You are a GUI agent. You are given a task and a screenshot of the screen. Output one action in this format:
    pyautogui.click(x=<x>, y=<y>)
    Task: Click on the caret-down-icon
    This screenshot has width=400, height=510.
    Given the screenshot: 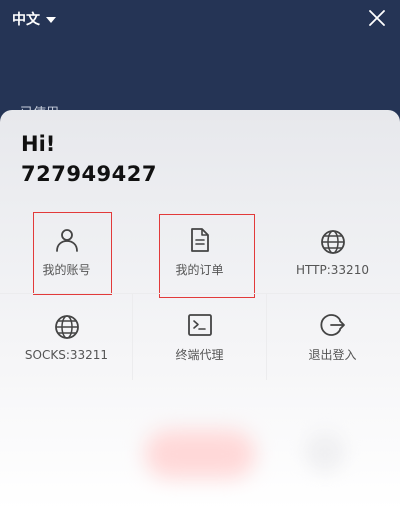 What is the action you would take?
    pyautogui.click(x=51, y=20)
    